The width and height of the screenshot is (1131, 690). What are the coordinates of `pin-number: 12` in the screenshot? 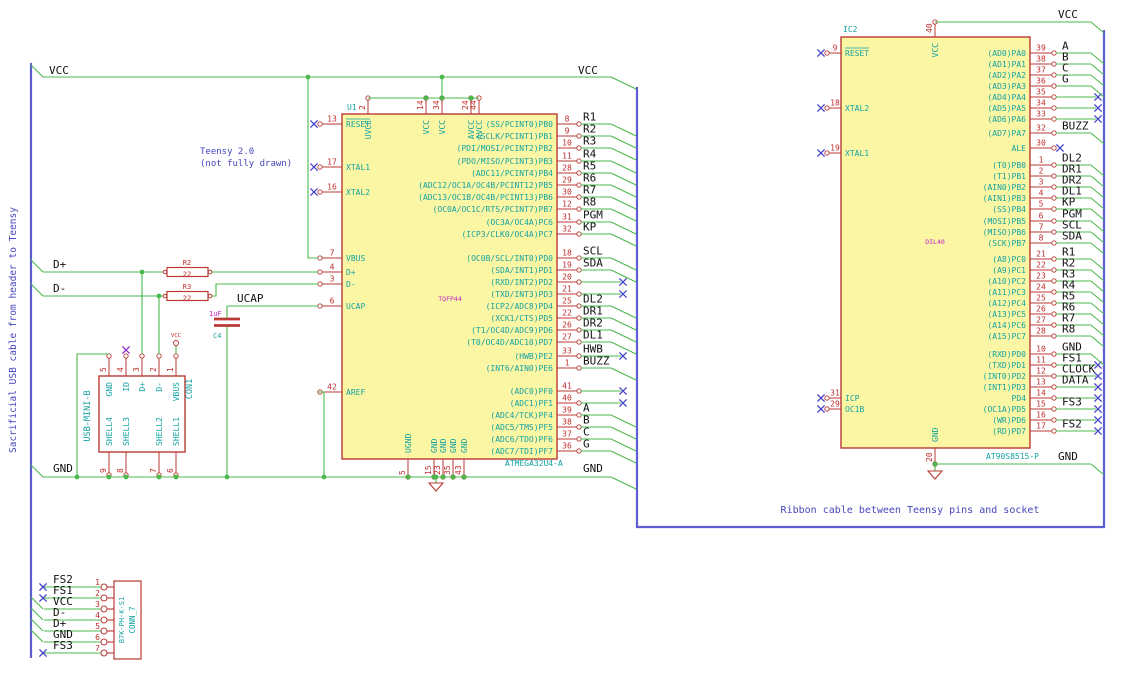 It's located at (567, 204).